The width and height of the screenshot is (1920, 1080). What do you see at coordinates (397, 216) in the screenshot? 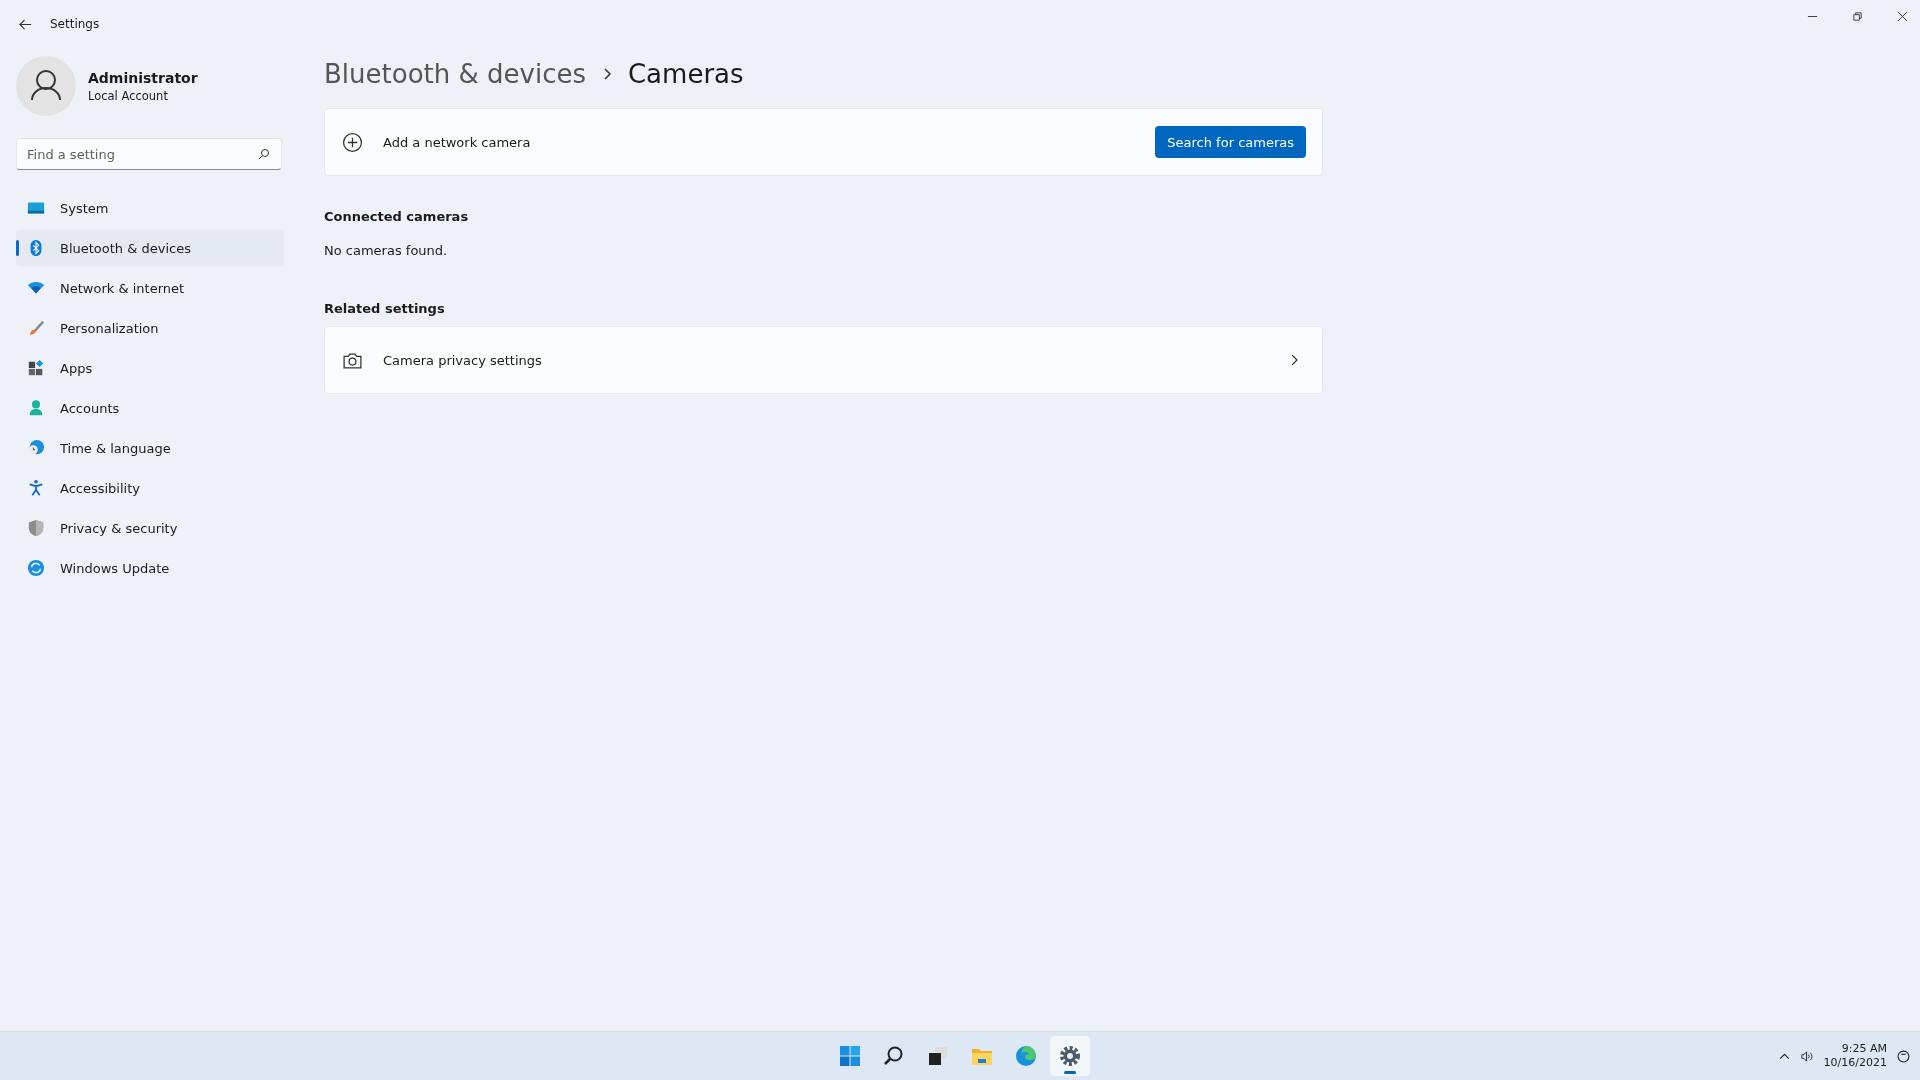
I see `section-heading: Connected cameras` at bounding box center [397, 216].